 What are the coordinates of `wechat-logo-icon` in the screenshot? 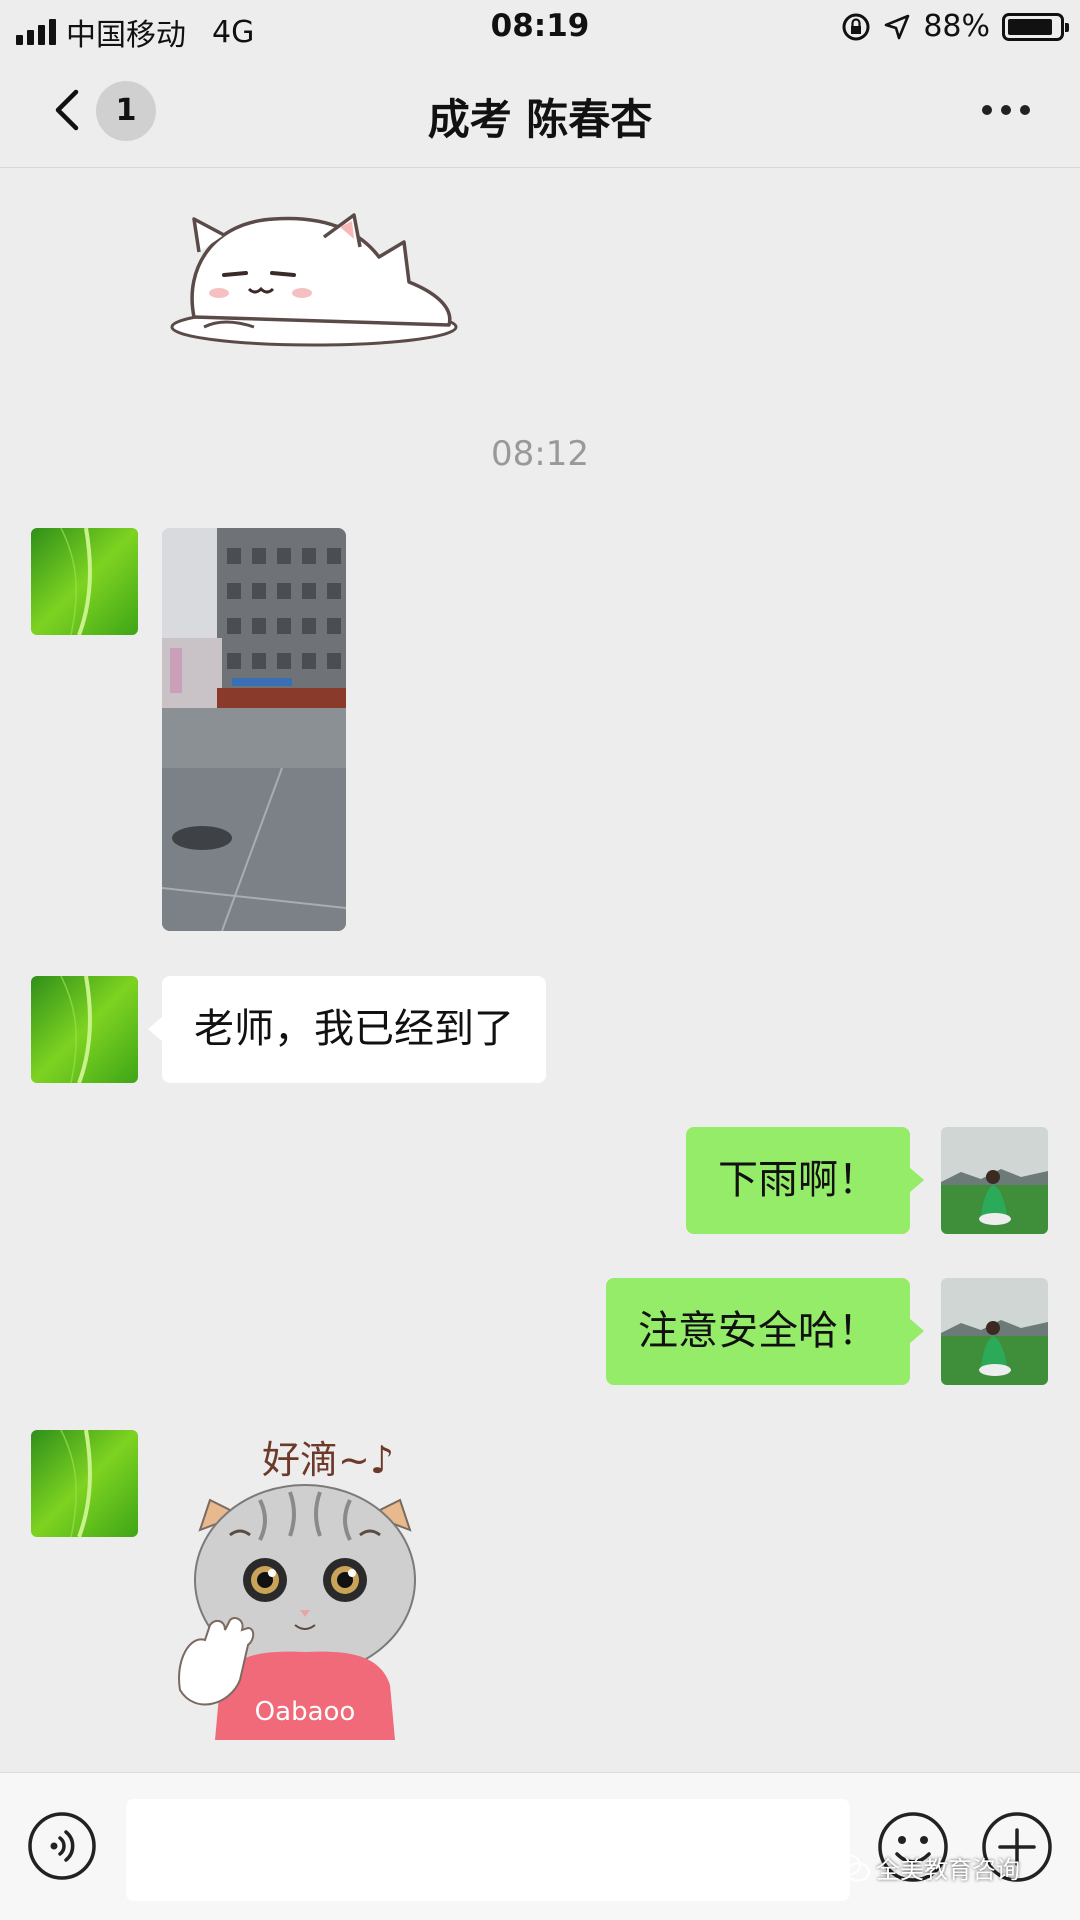 It's located at (851, 1867).